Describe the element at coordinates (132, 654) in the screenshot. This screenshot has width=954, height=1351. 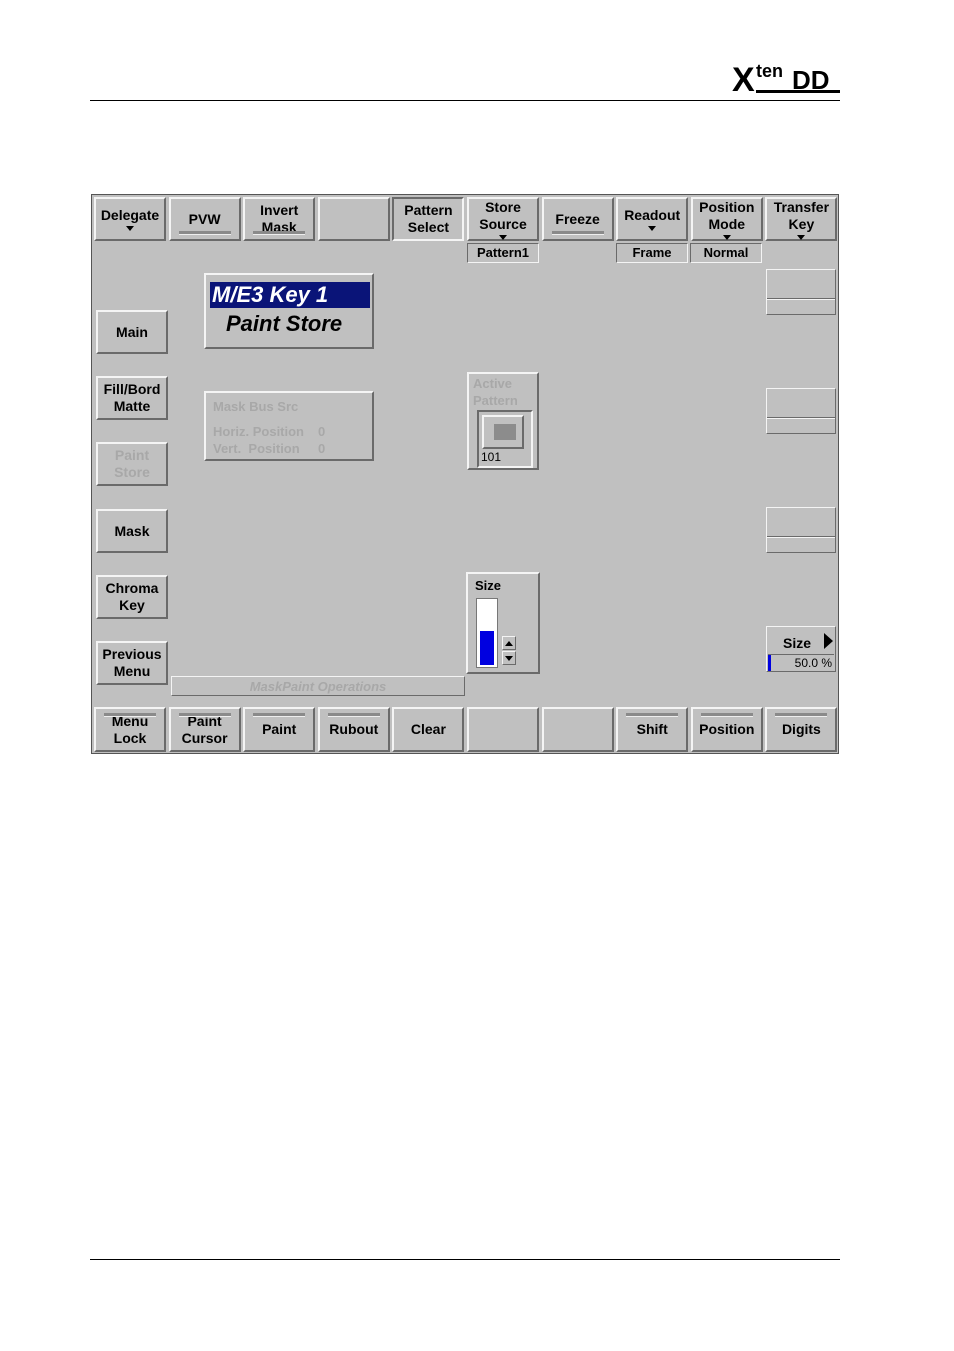
I see `button-label-line: Previous` at that location.